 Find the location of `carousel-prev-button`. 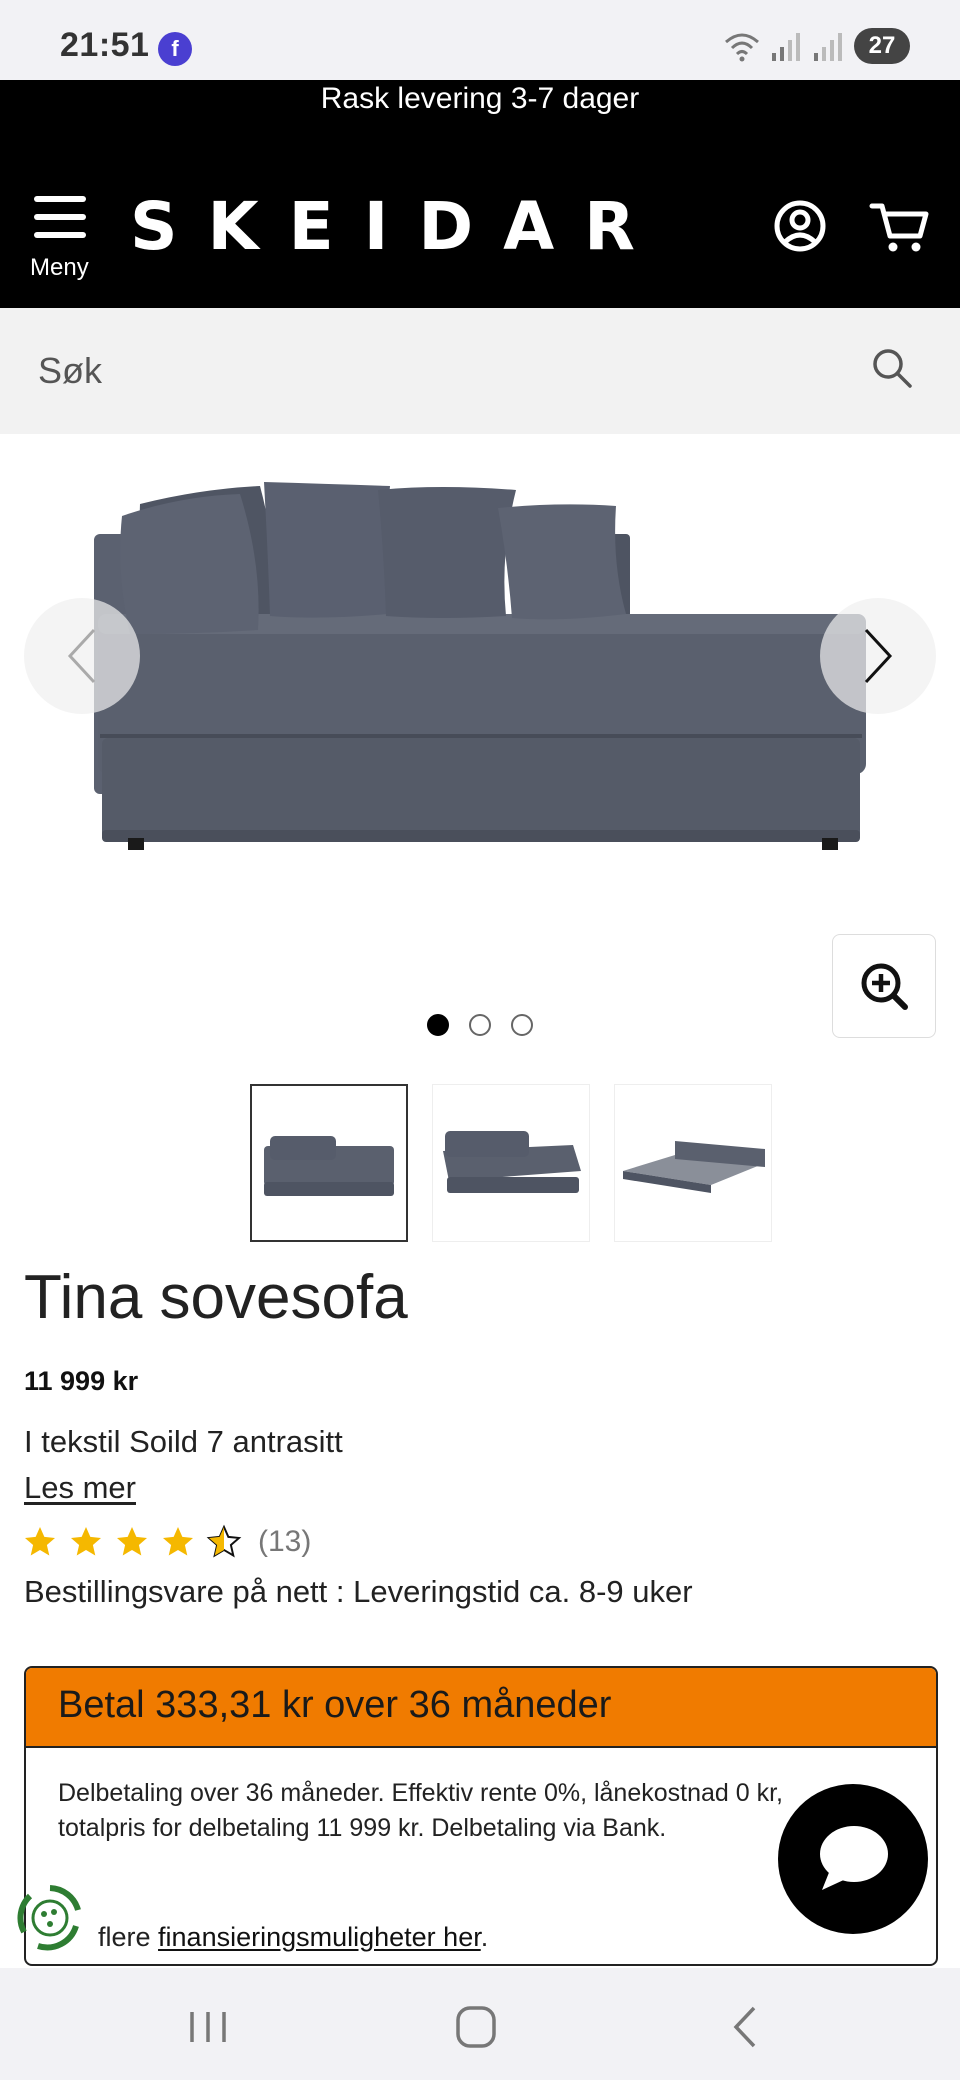

carousel-prev-button is located at coordinates (82, 656).